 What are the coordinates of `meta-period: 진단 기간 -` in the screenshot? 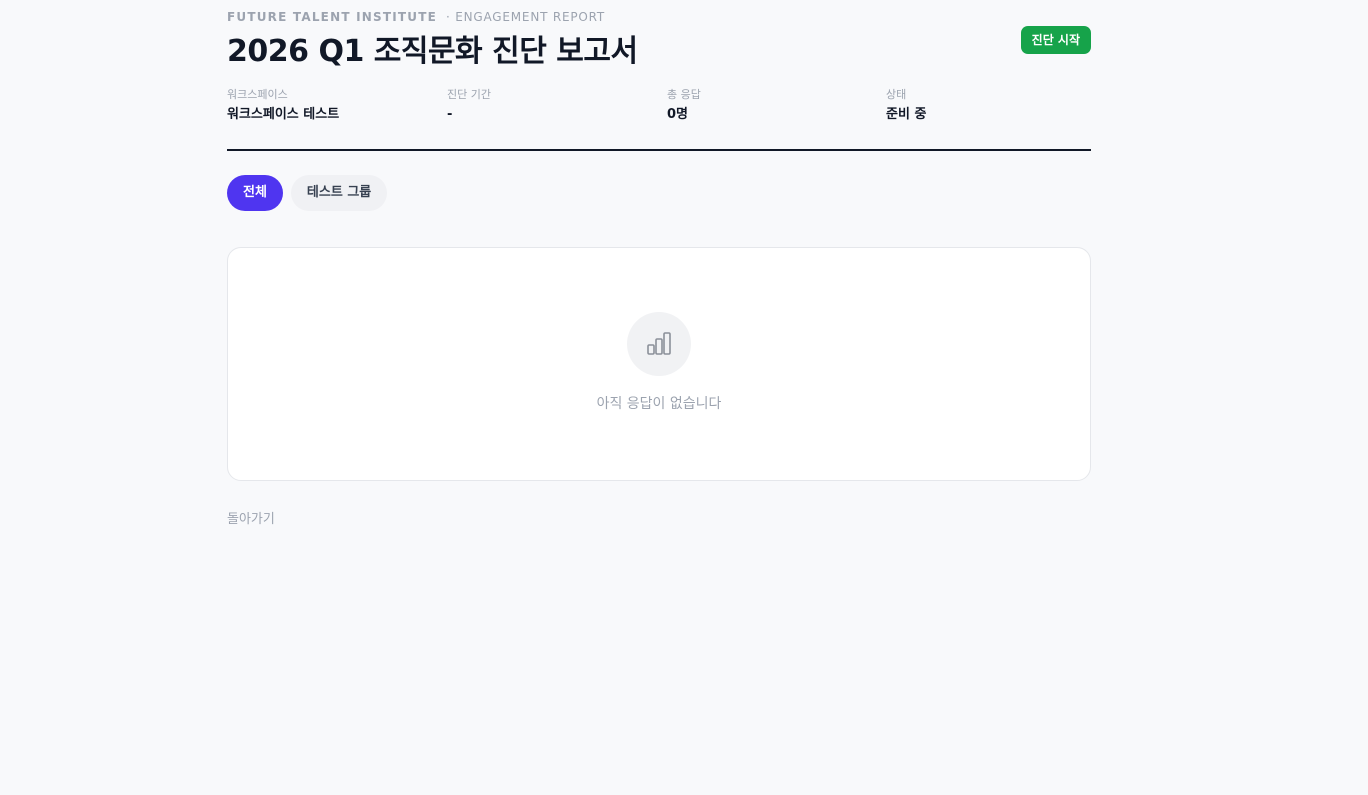 It's located at (469, 105).